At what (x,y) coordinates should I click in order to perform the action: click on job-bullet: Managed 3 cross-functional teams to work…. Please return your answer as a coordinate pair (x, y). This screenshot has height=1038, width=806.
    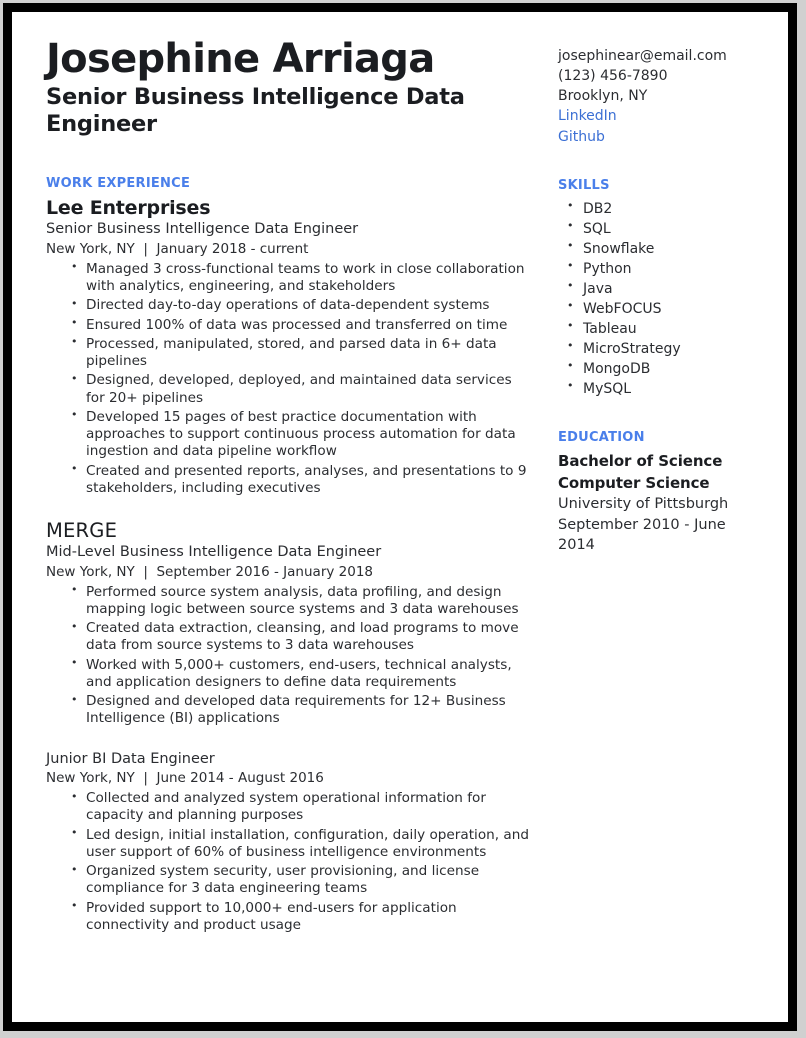
    Looking at the image, I should click on (301, 278).